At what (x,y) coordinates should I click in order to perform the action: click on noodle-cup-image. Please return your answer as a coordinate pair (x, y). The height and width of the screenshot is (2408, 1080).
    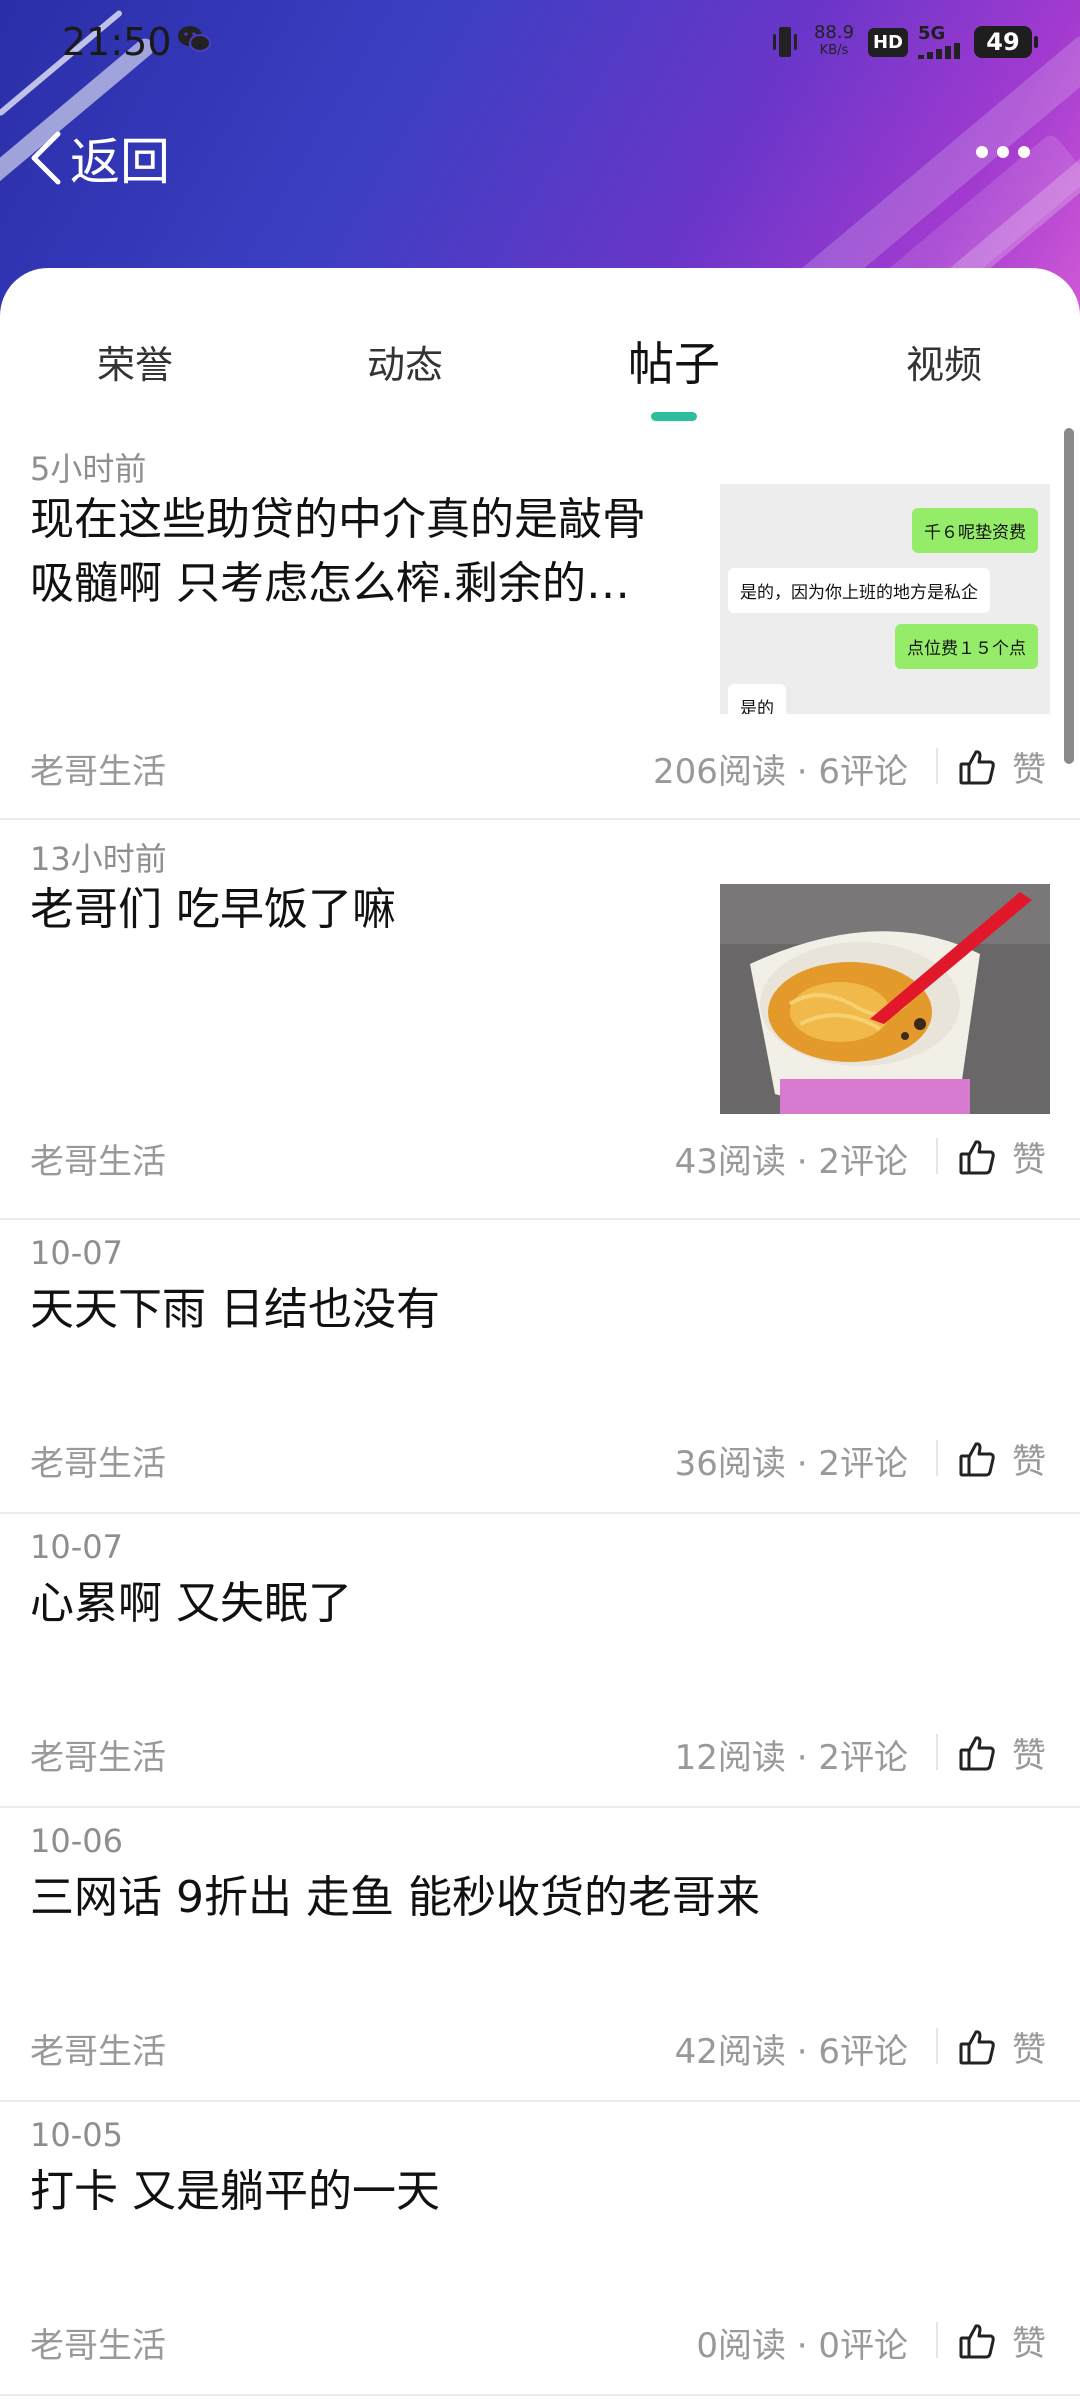
    Looking at the image, I should click on (885, 999).